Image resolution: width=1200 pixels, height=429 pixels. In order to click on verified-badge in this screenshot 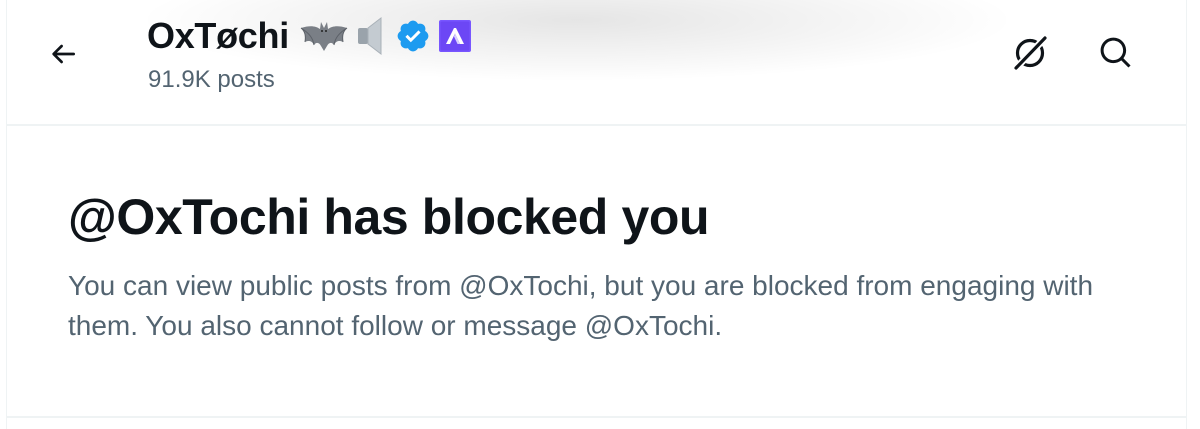, I will do `click(413, 36)`.